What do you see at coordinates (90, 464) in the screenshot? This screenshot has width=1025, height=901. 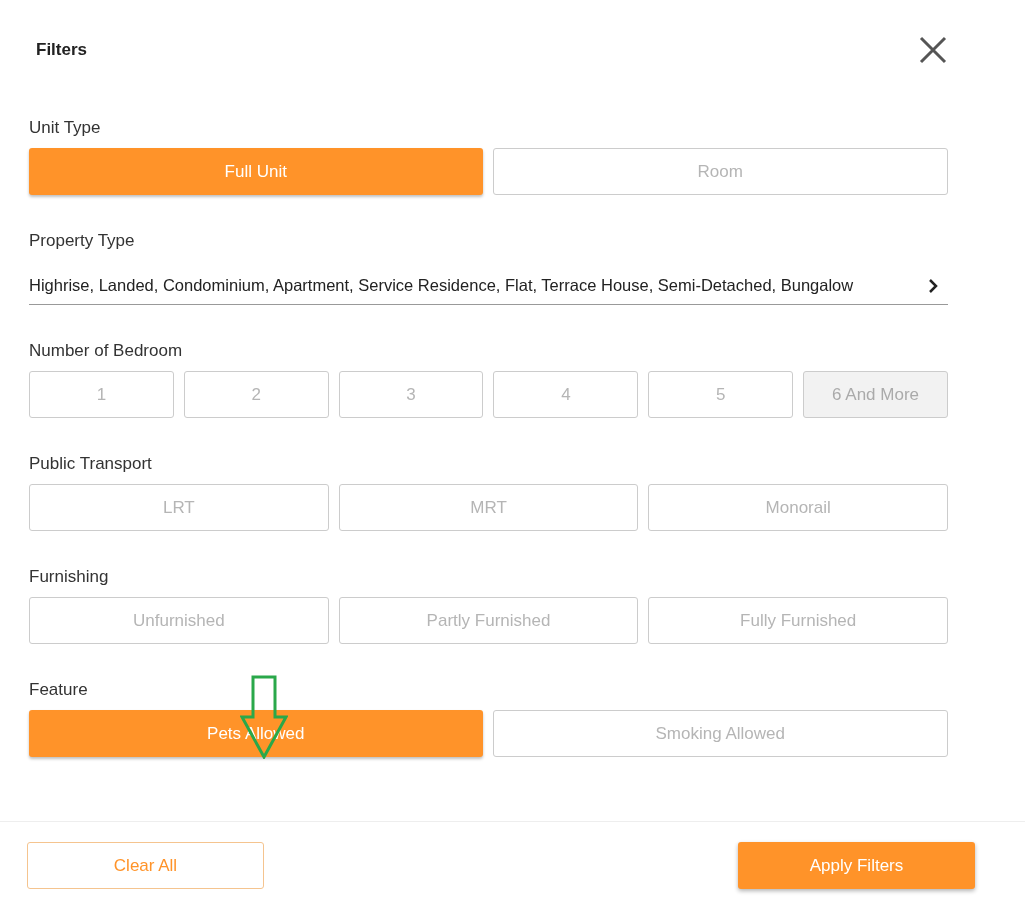 I see `section-label: Public Transport` at bounding box center [90, 464].